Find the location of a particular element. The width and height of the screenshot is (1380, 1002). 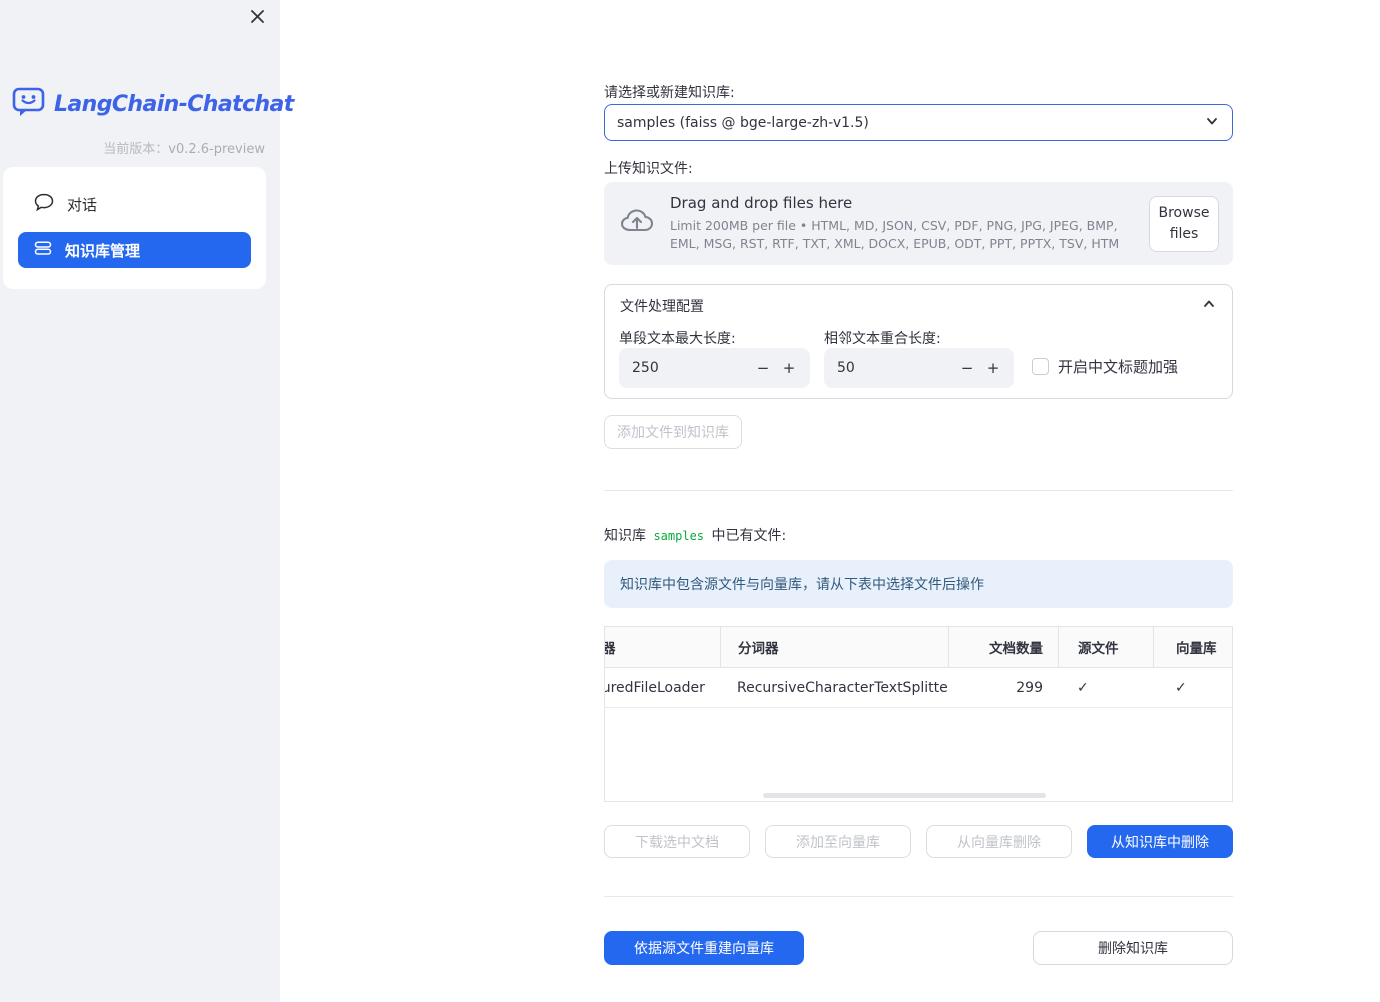

upload-label: 上传知识文件: is located at coordinates (648, 169).